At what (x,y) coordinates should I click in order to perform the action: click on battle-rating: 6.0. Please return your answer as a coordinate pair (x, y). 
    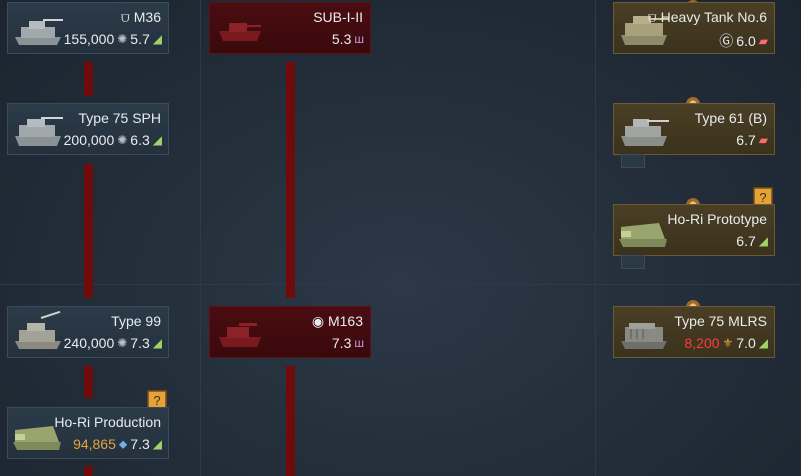
    Looking at the image, I should click on (746, 41).